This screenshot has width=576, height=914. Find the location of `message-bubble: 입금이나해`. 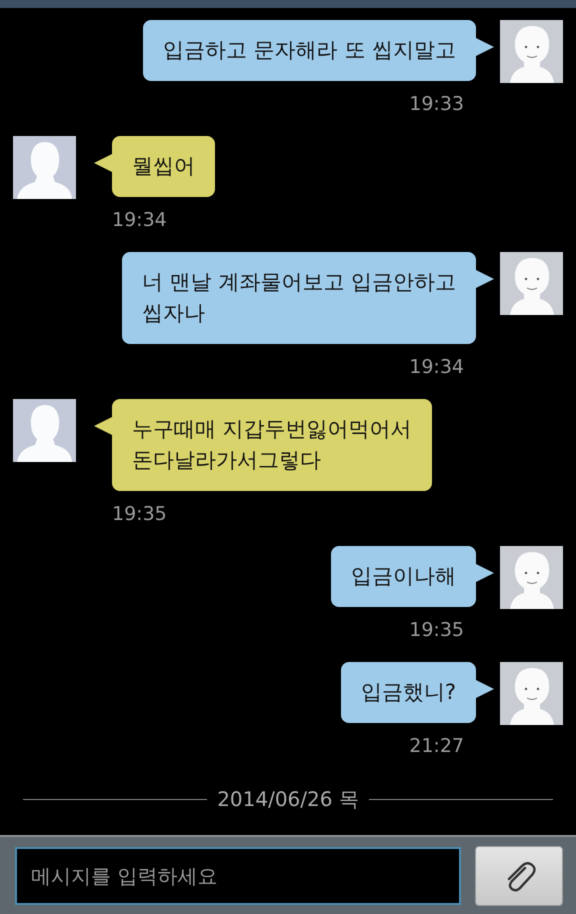

message-bubble: 입금이나해 is located at coordinates (413, 576).